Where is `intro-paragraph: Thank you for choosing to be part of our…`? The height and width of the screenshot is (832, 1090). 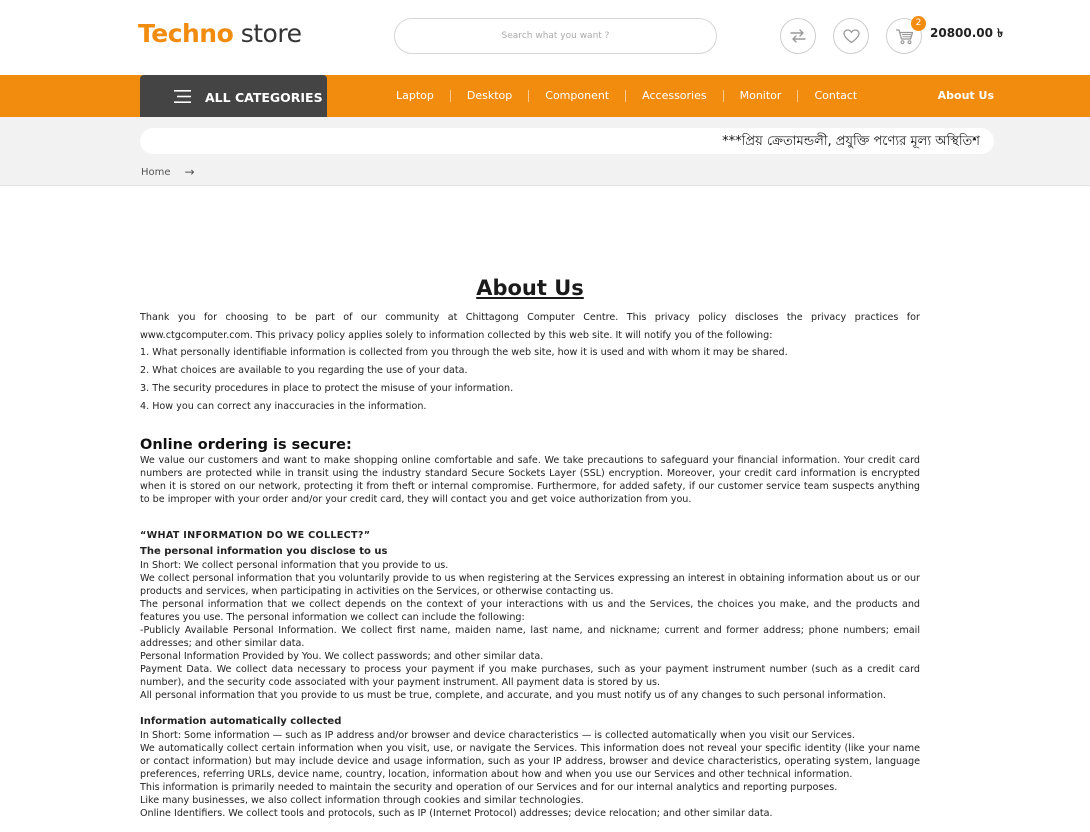
intro-paragraph: Thank you for choosing to be part of our… is located at coordinates (530, 326).